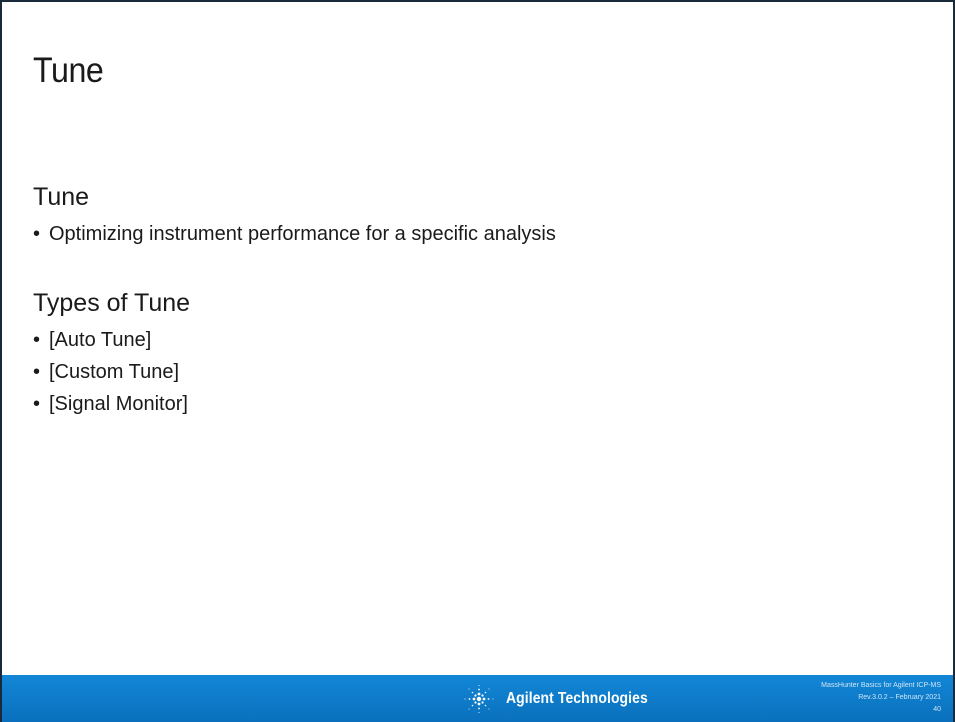 Image resolution: width=955 pixels, height=722 pixels. I want to click on logo-wordmark: Agilent Technologies, so click(577, 698).